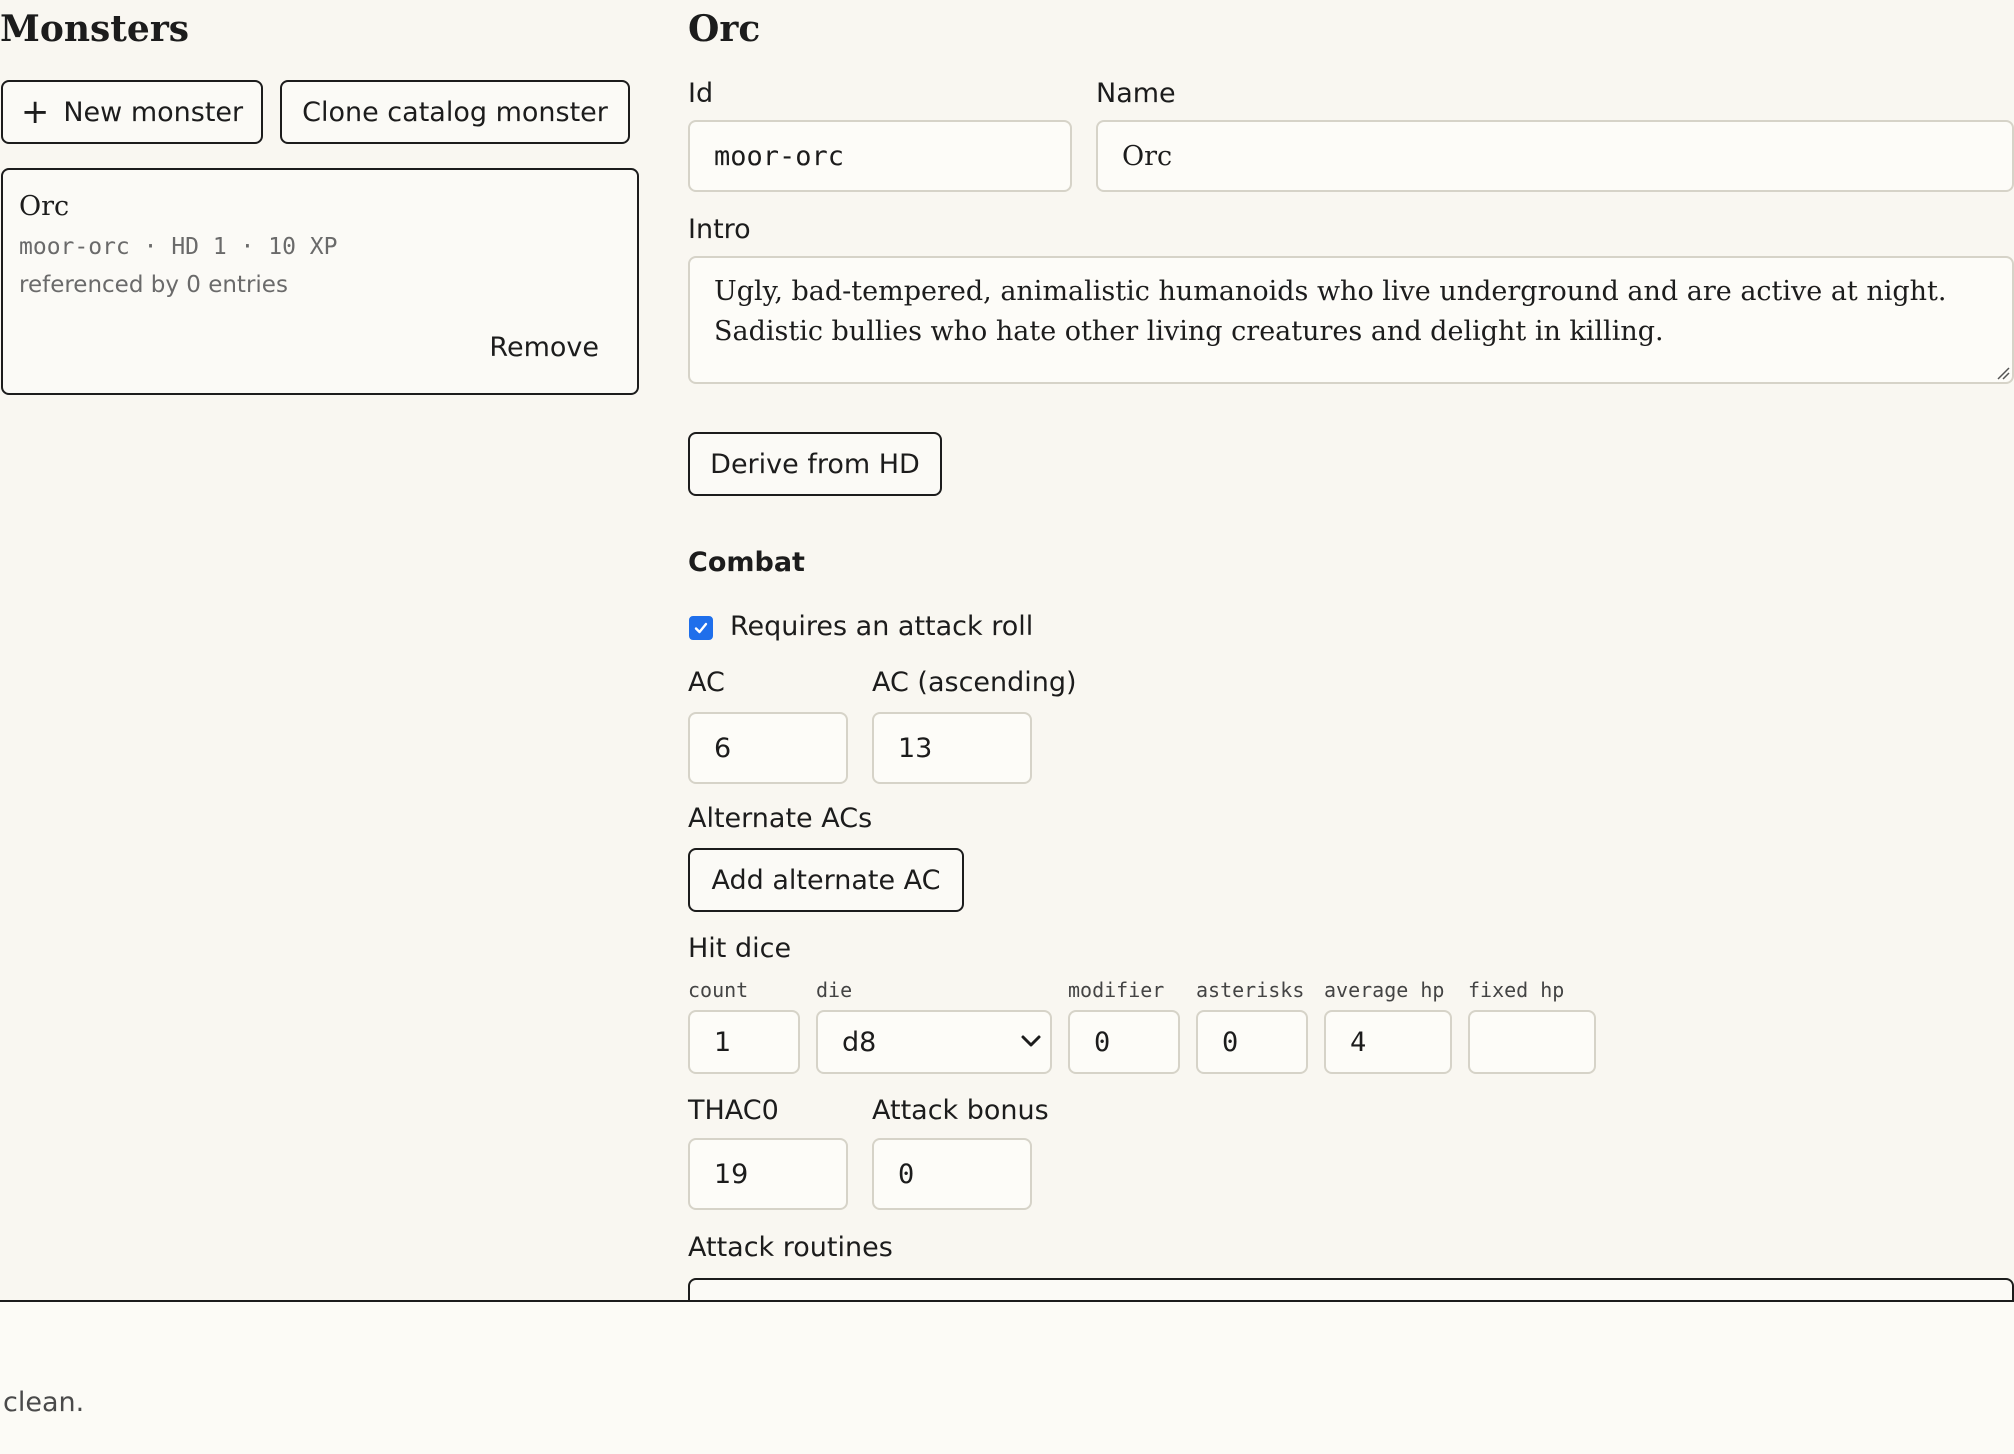 This screenshot has height=1454, width=2014. What do you see at coordinates (859, 1042) in the screenshot?
I see `hd-die-selected-value: d8` at bounding box center [859, 1042].